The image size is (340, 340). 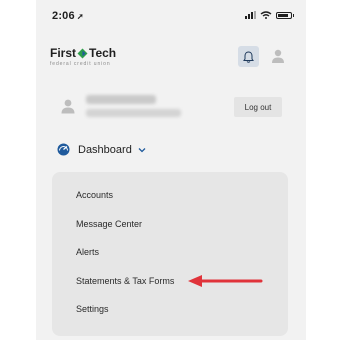 I want to click on notifications-button, so click(x=248, y=56).